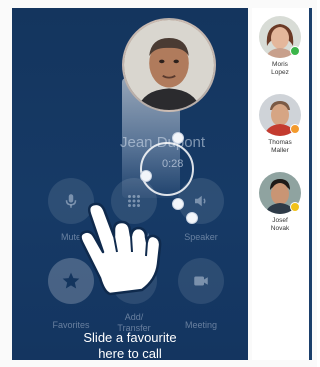 The image size is (320, 367). I want to click on sidebar-edge-divider, so click(310, 184).